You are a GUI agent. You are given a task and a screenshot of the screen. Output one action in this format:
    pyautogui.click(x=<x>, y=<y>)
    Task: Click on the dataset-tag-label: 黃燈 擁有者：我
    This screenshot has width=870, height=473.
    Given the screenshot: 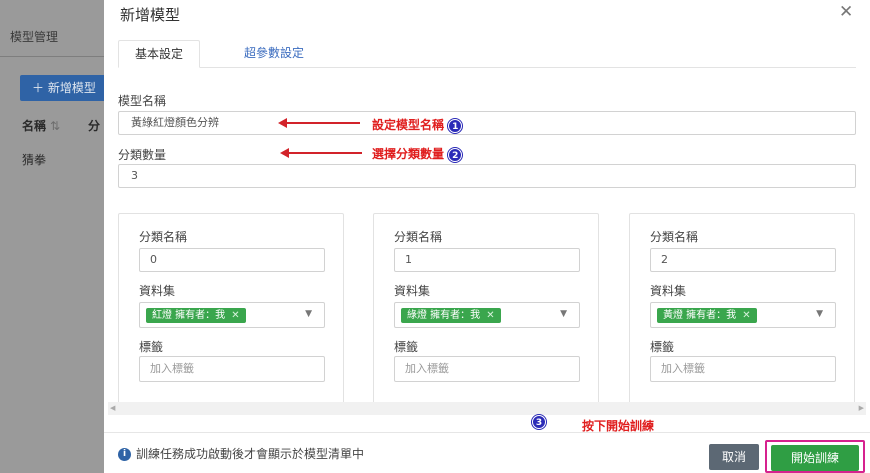 What is the action you would take?
    pyautogui.click(x=700, y=315)
    